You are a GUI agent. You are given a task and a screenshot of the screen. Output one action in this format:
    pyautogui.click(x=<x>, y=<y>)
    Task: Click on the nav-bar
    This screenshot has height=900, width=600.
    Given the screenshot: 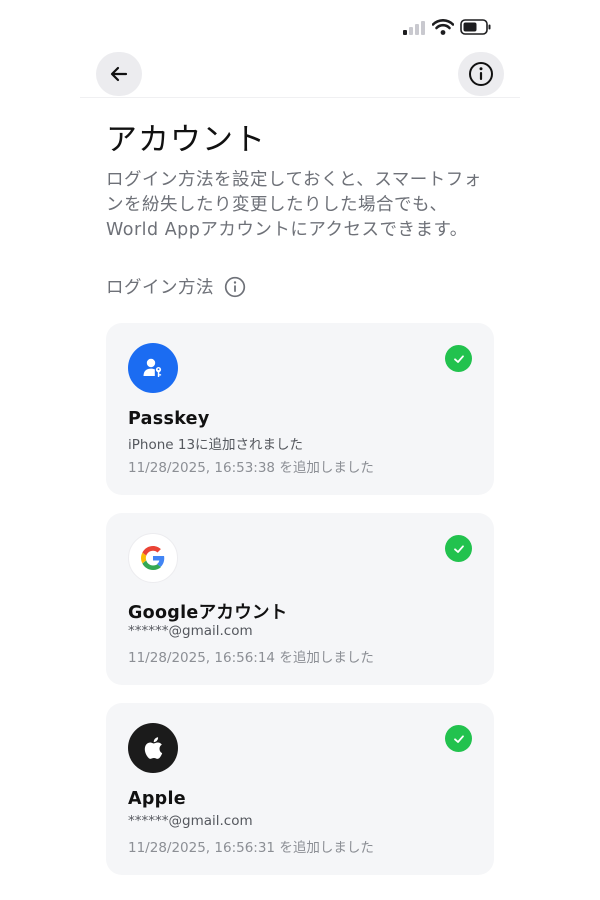 What is the action you would take?
    pyautogui.click(x=300, y=75)
    